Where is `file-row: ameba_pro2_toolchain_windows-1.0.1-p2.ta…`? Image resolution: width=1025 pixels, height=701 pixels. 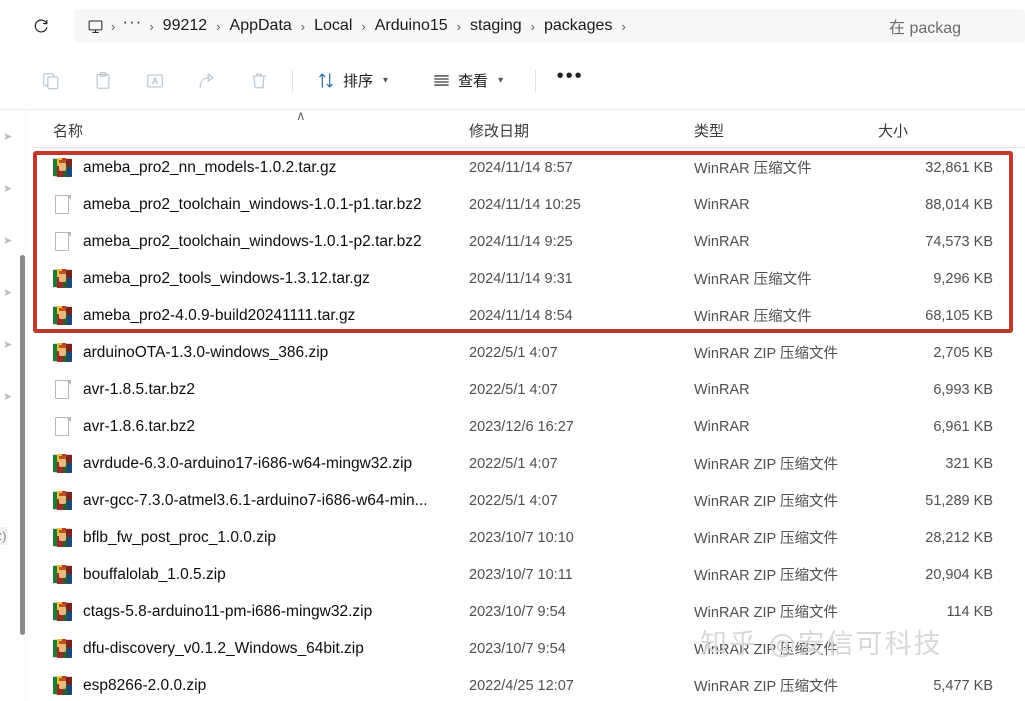
file-row: ameba_pro2_toolchain_windows-1.0.1-p2.ta… is located at coordinates (529, 241).